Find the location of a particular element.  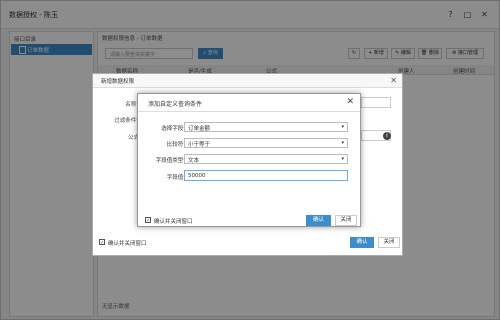

type-select-label: 字段值类型* is located at coordinates (170, 161).